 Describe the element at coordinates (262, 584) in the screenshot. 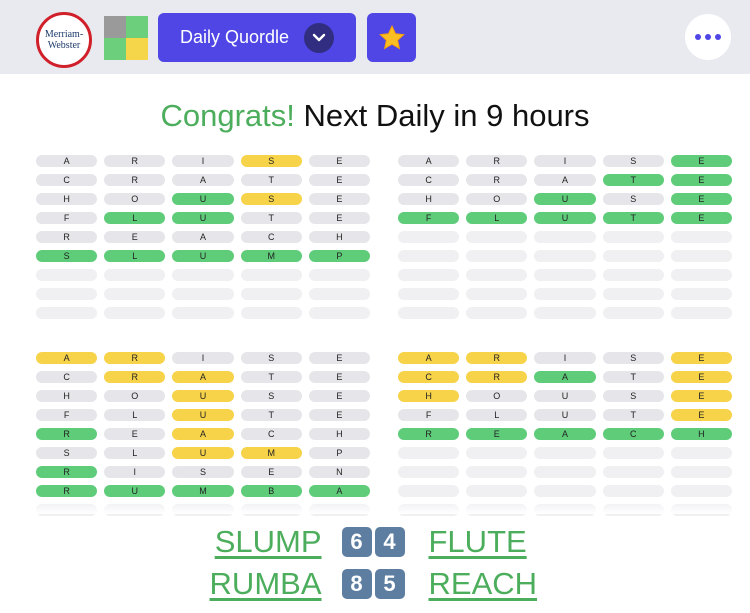

I see `solved-word-link: RUMBA` at that location.